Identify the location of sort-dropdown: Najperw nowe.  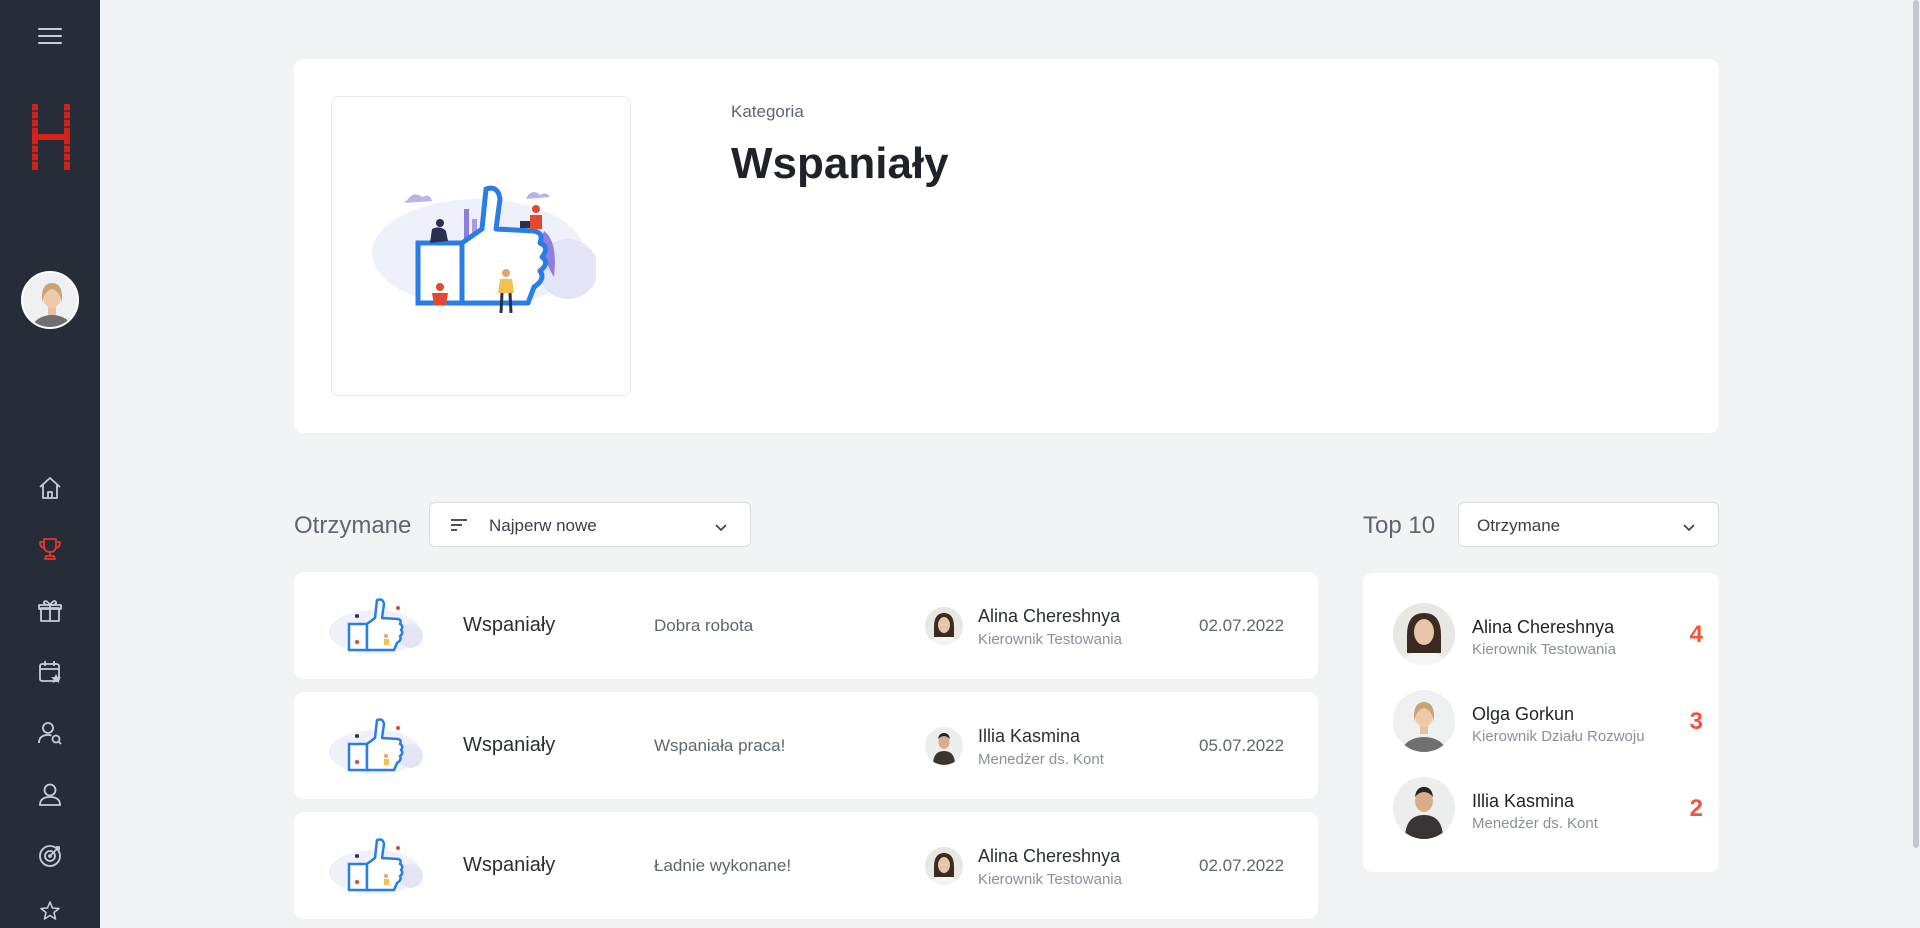
(590, 524).